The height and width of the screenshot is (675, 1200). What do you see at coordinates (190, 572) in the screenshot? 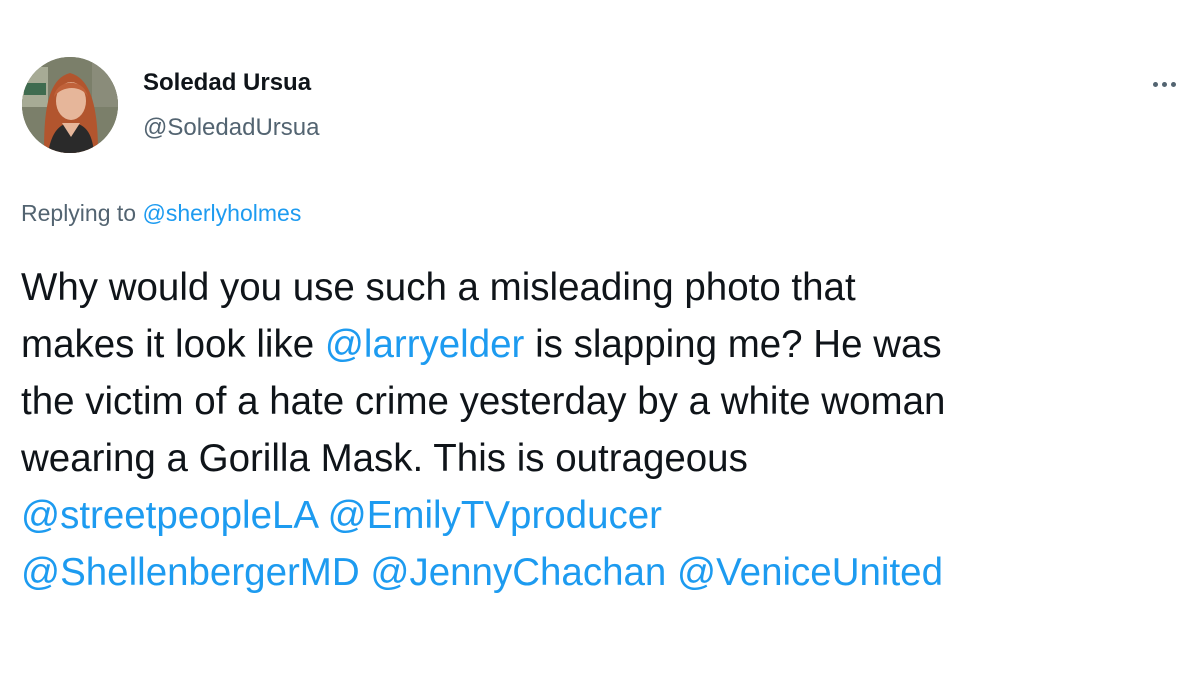
I see `mention-link: @ShellenbergerMD` at bounding box center [190, 572].